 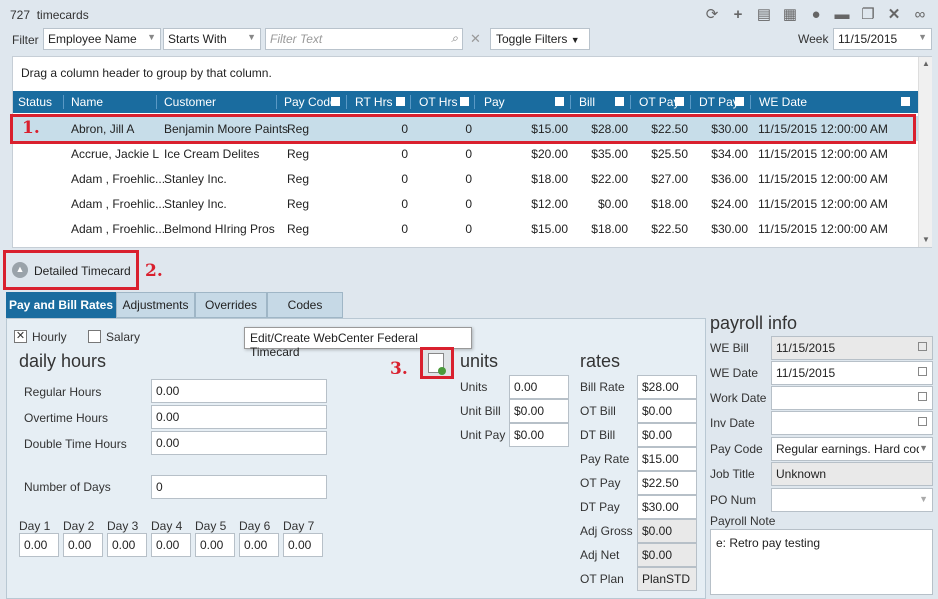 I want to click on highlight-box-row, so click(x=463, y=129).